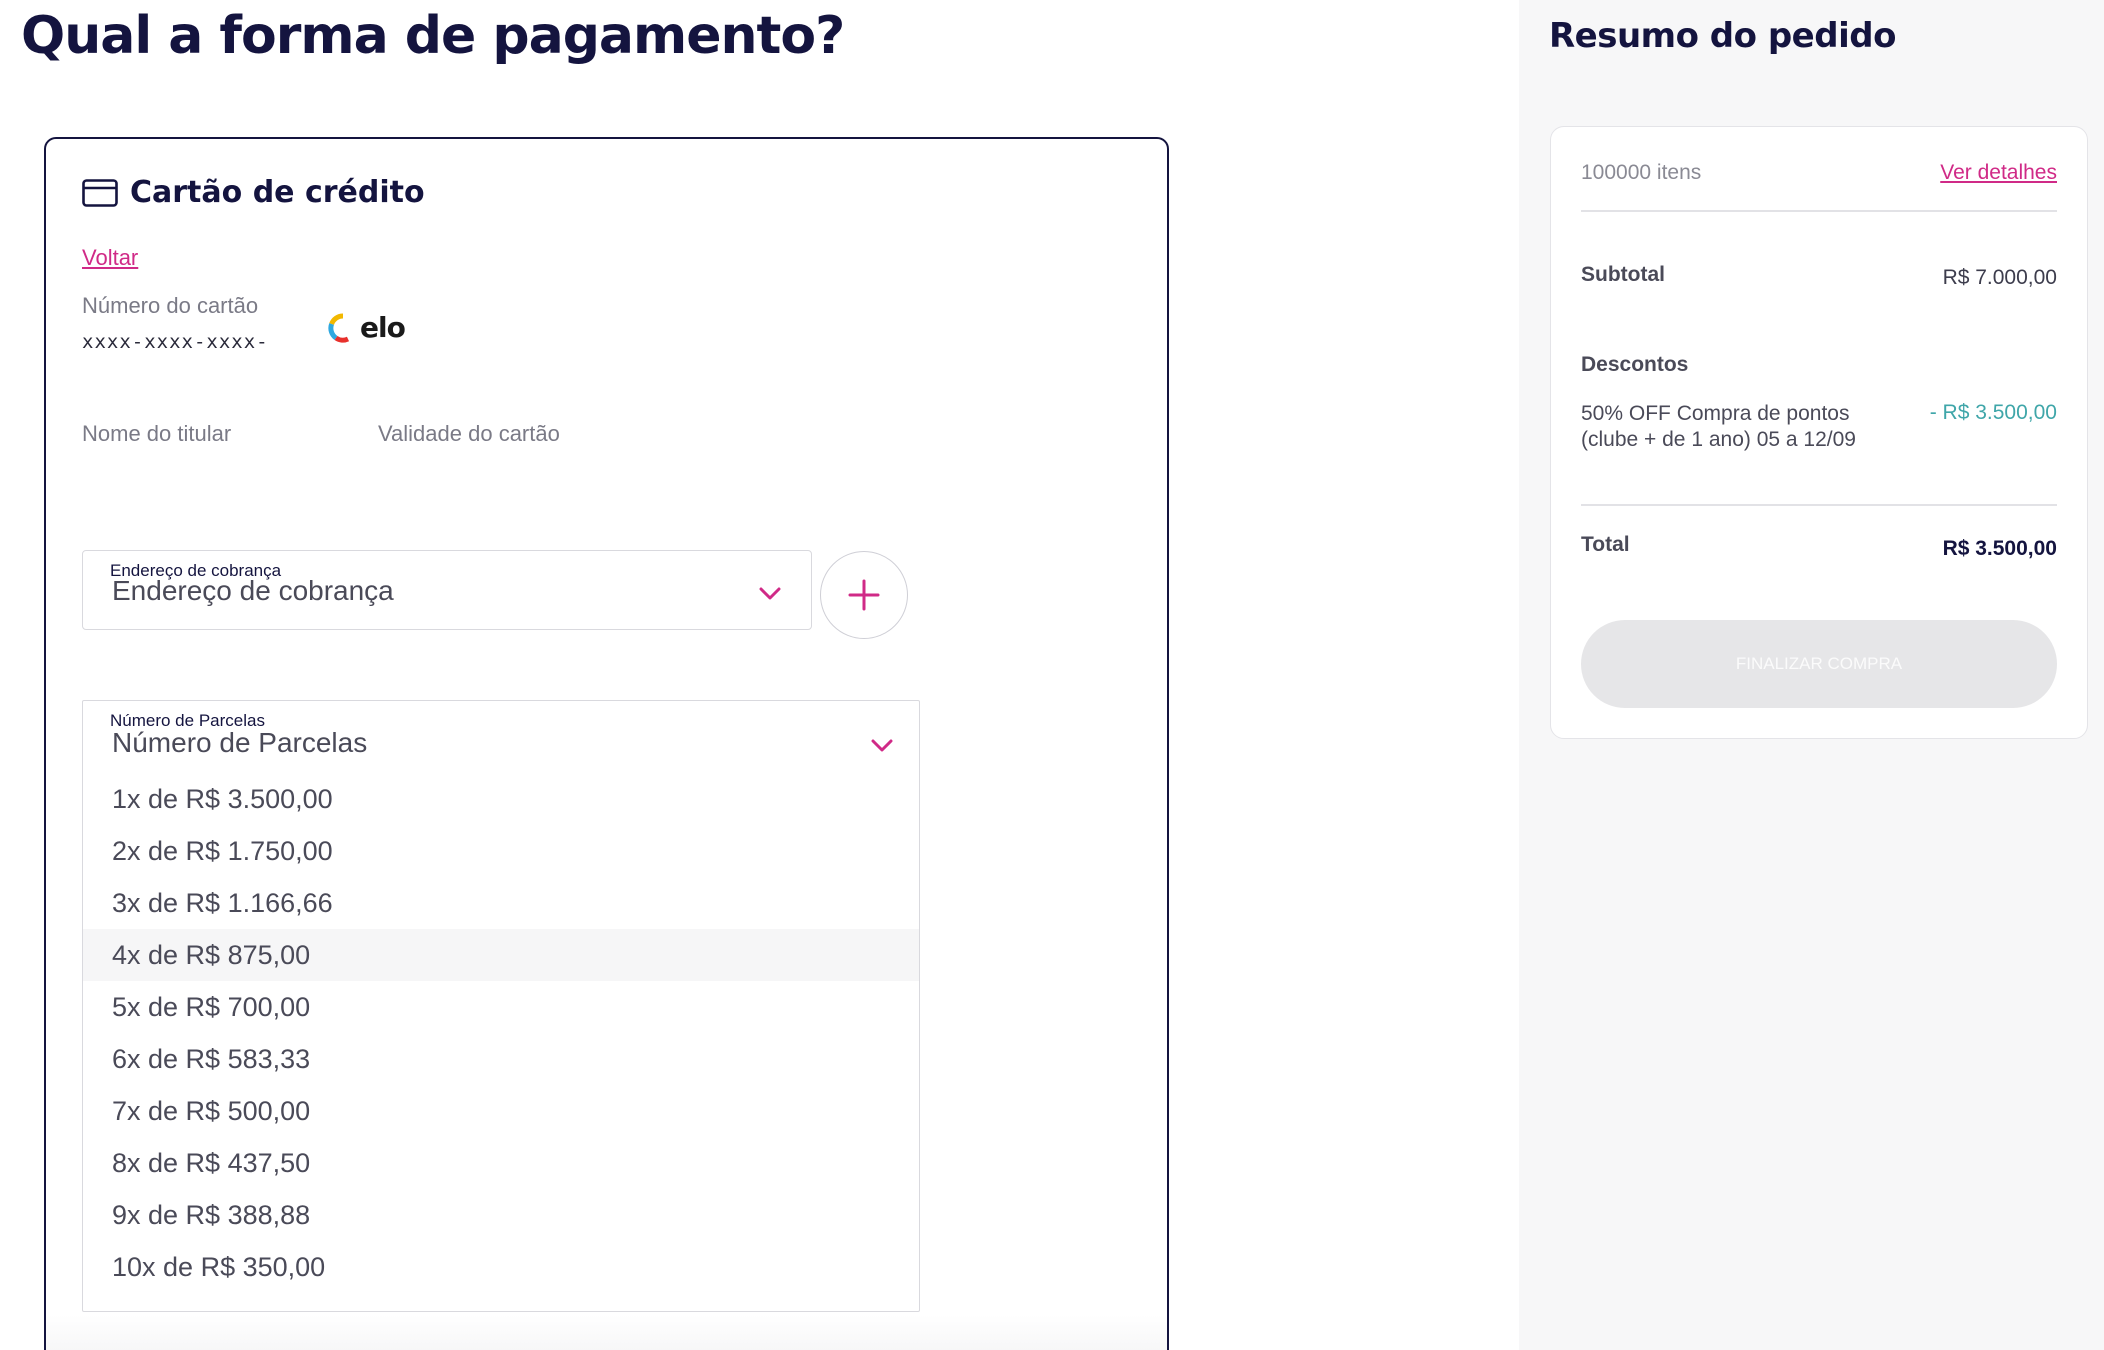 Image resolution: width=2104 pixels, height=1350 pixels. I want to click on installment-option: 2x de R$ 1.750,00, so click(501, 851).